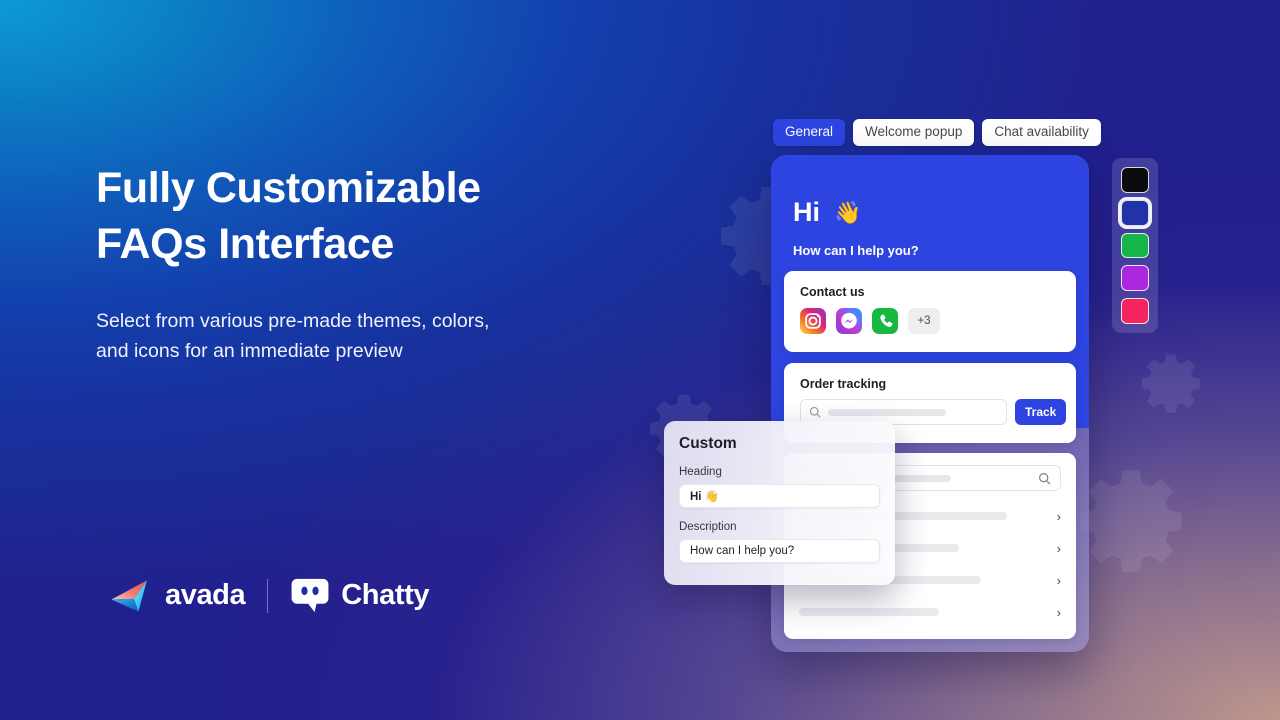  Describe the element at coordinates (869, 612) in the screenshot. I see `faq-item-placeholder` at that location.